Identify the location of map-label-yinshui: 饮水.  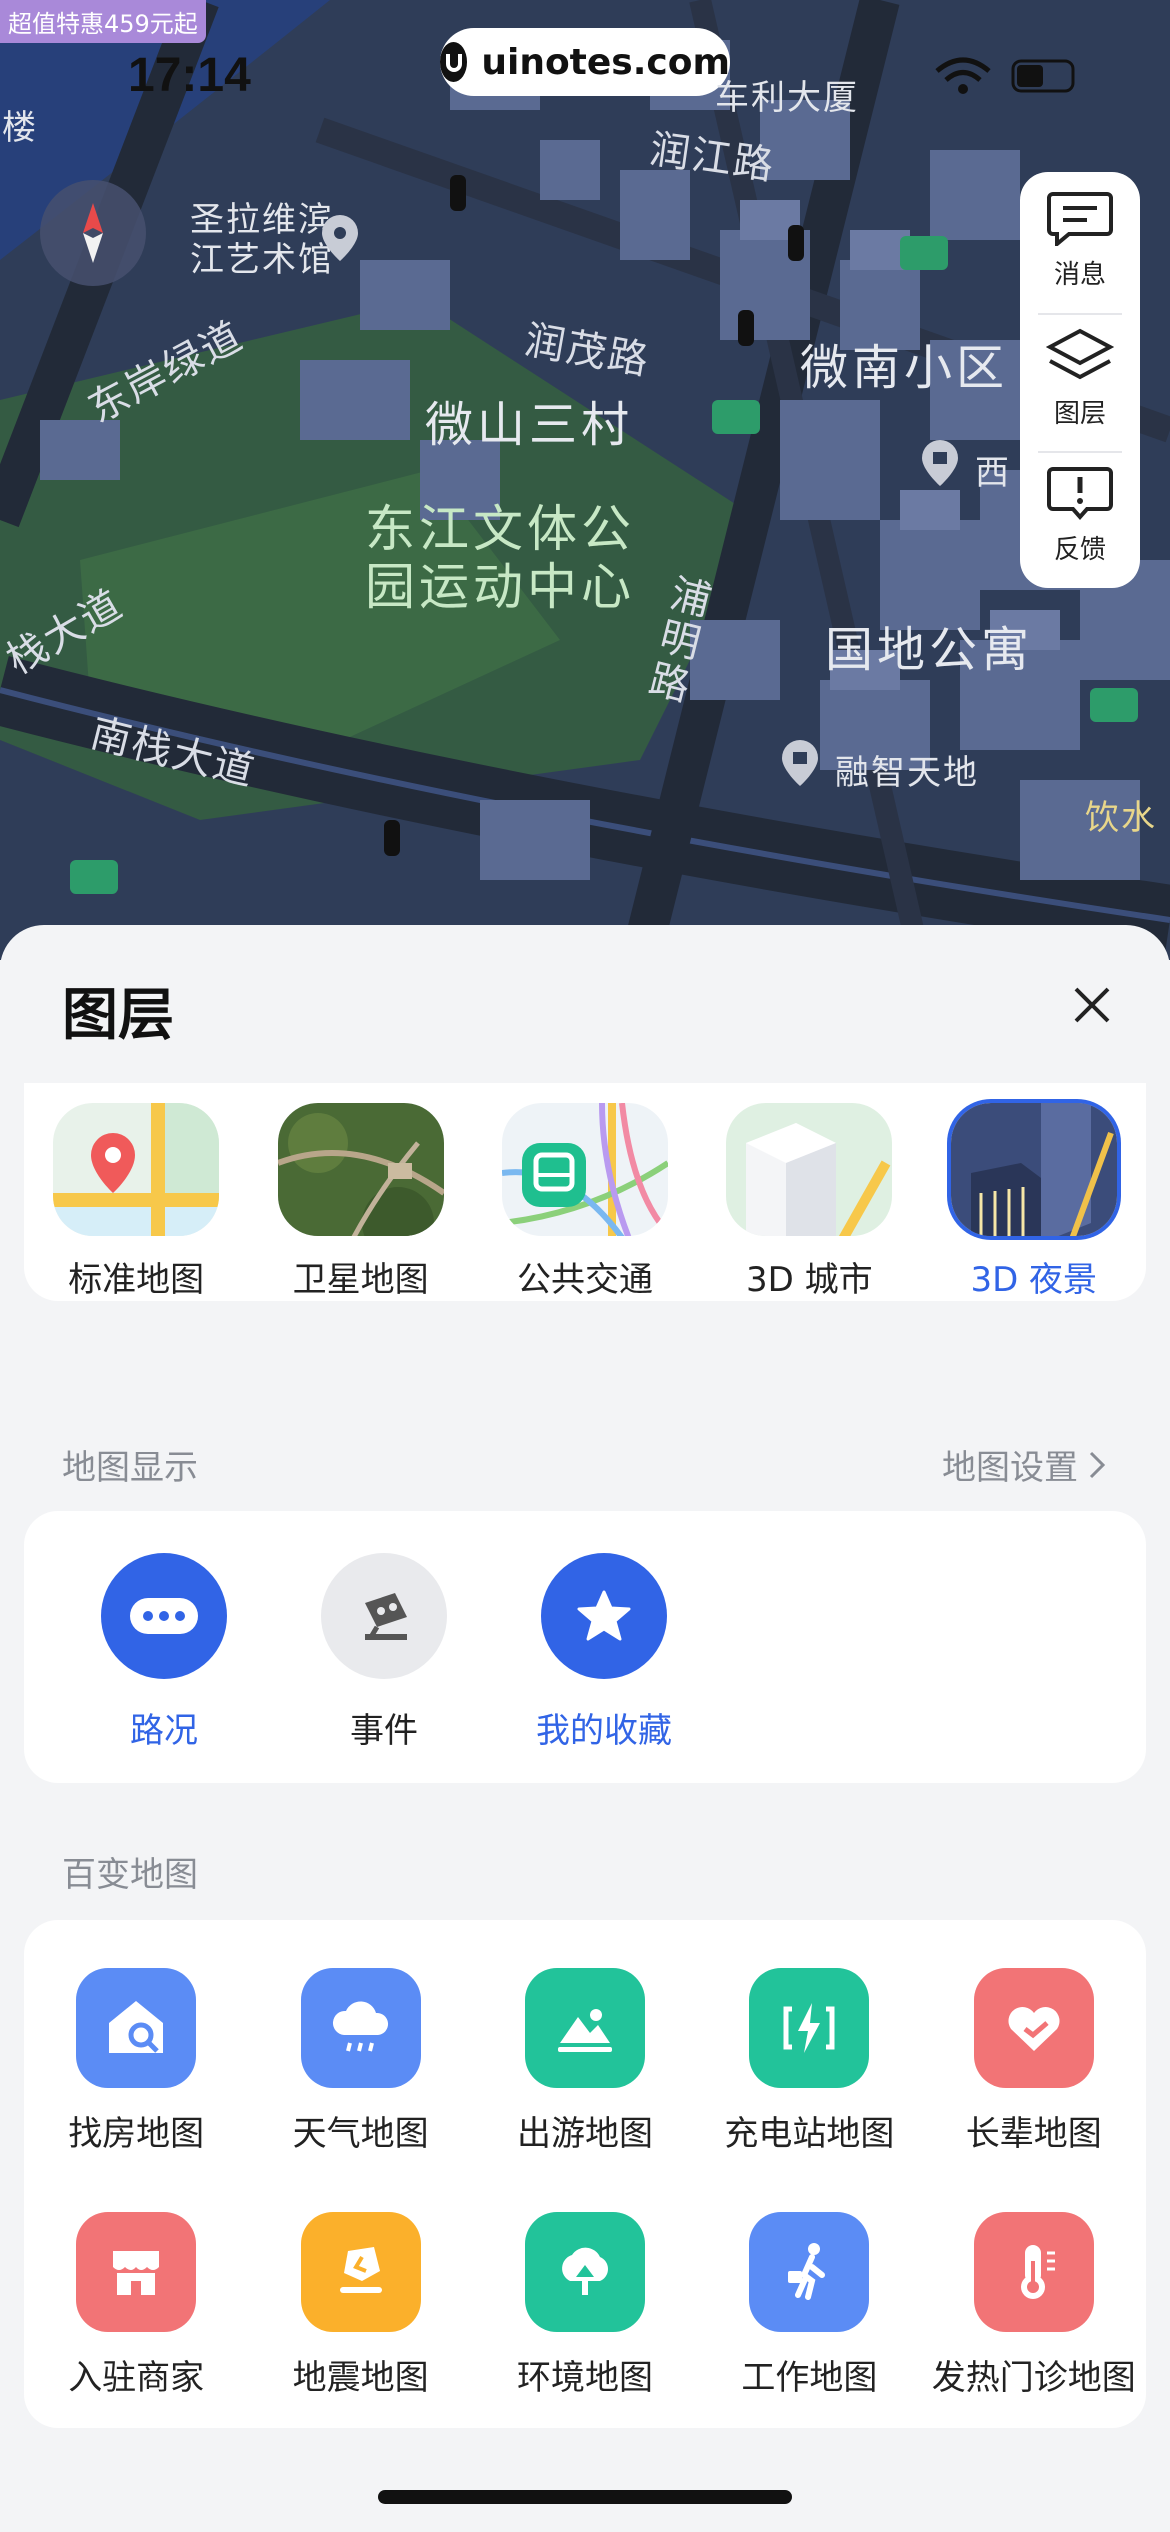
(1121, 818).